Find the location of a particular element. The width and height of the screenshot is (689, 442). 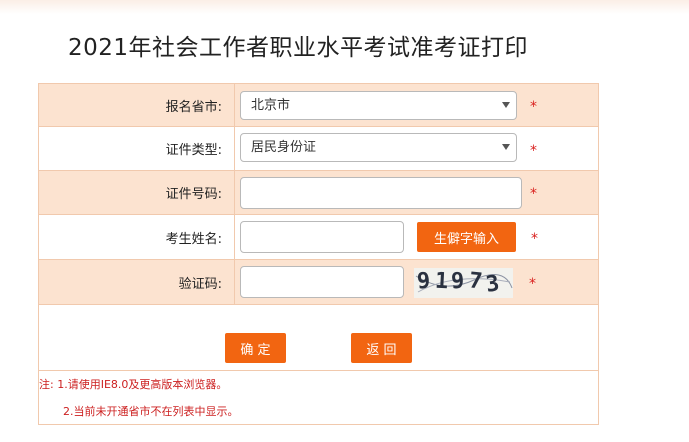

captcha-row: 验证码: 9 1 9 7 3 * is located at coordinates (318, 282).